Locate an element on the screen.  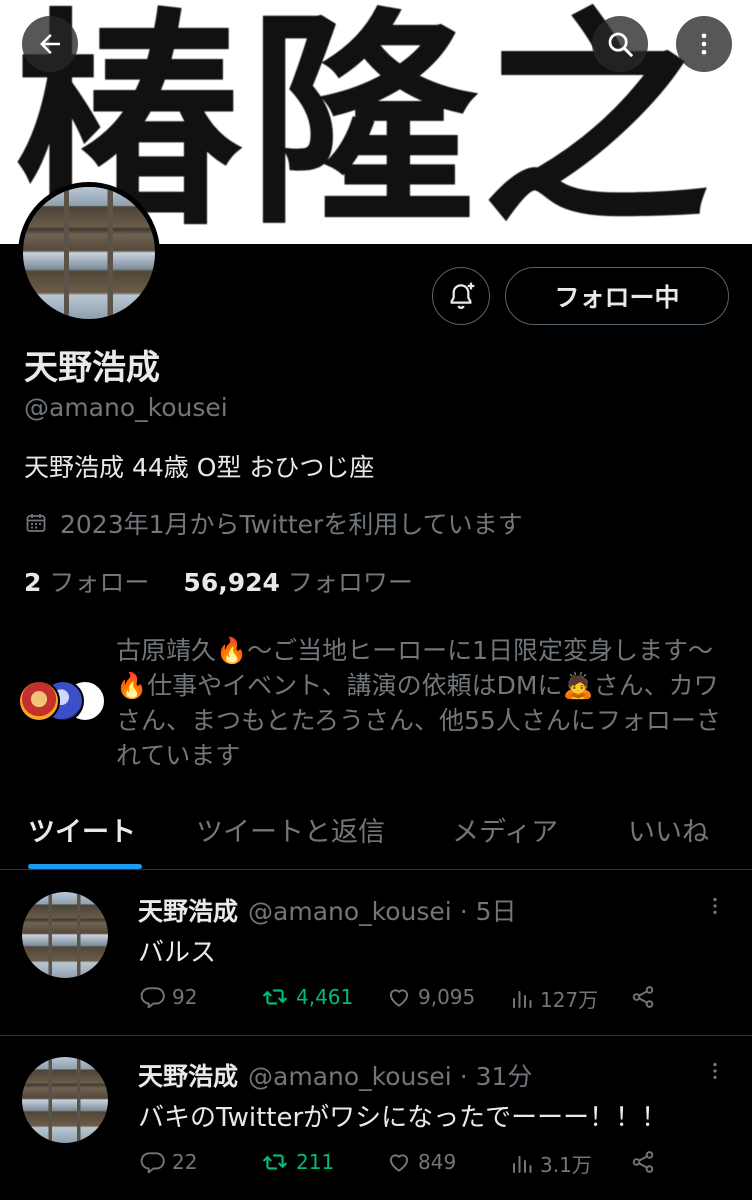
retweet-button: 211 is located at coordinates (297, 1162).